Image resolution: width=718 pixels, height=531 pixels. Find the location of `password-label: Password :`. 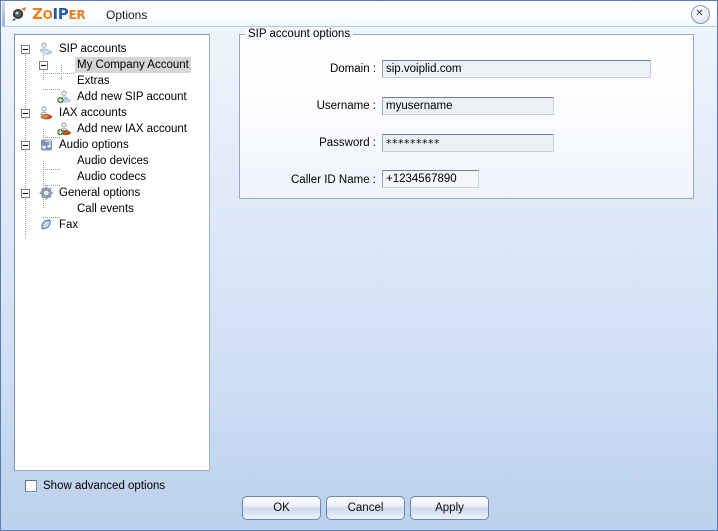

password-label: Password : is located at coordinates (347, 143).